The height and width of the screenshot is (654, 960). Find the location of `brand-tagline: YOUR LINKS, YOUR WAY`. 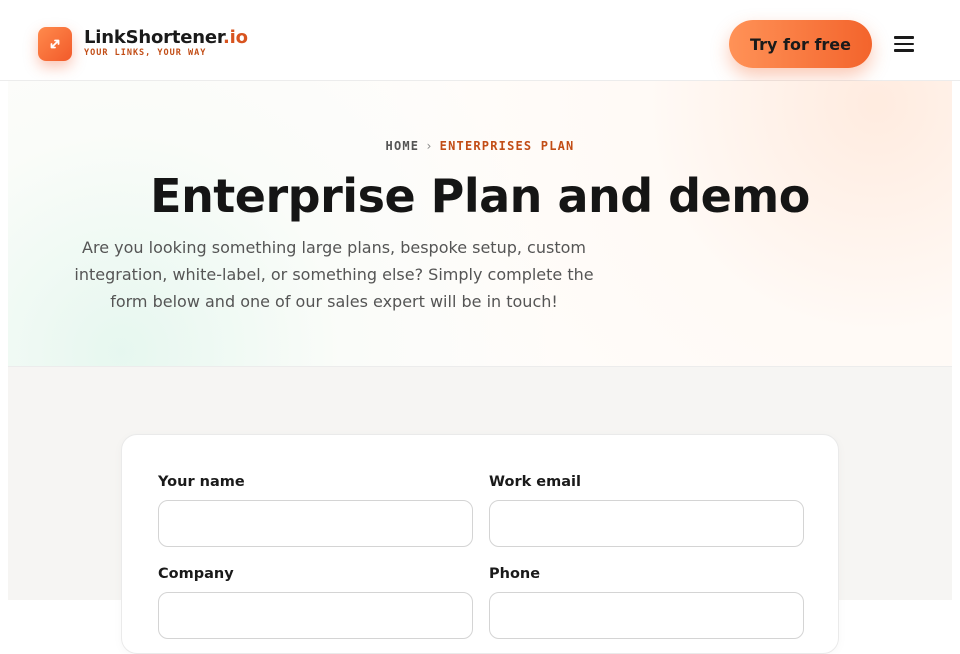

brand-tagline: YOUR LINKS, YOUR WAY is located at coordinates (145, 53).